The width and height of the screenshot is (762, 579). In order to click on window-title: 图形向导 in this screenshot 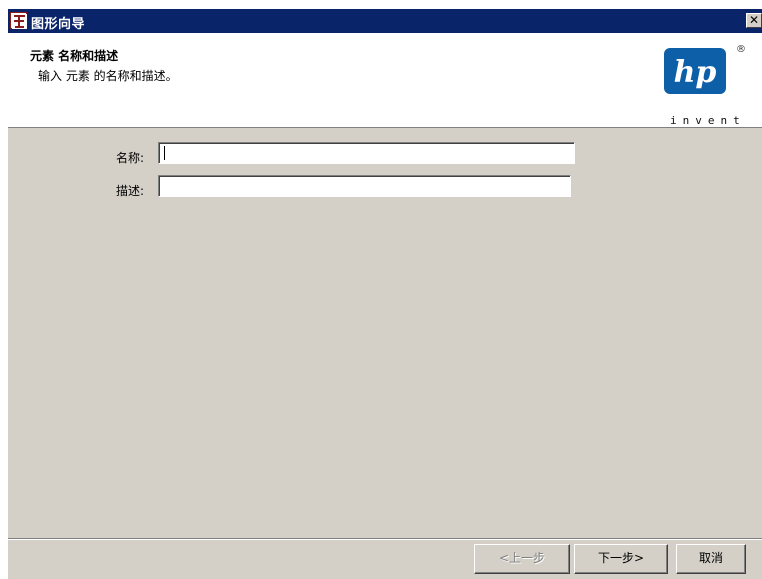, I will do `click(58, 24)`.